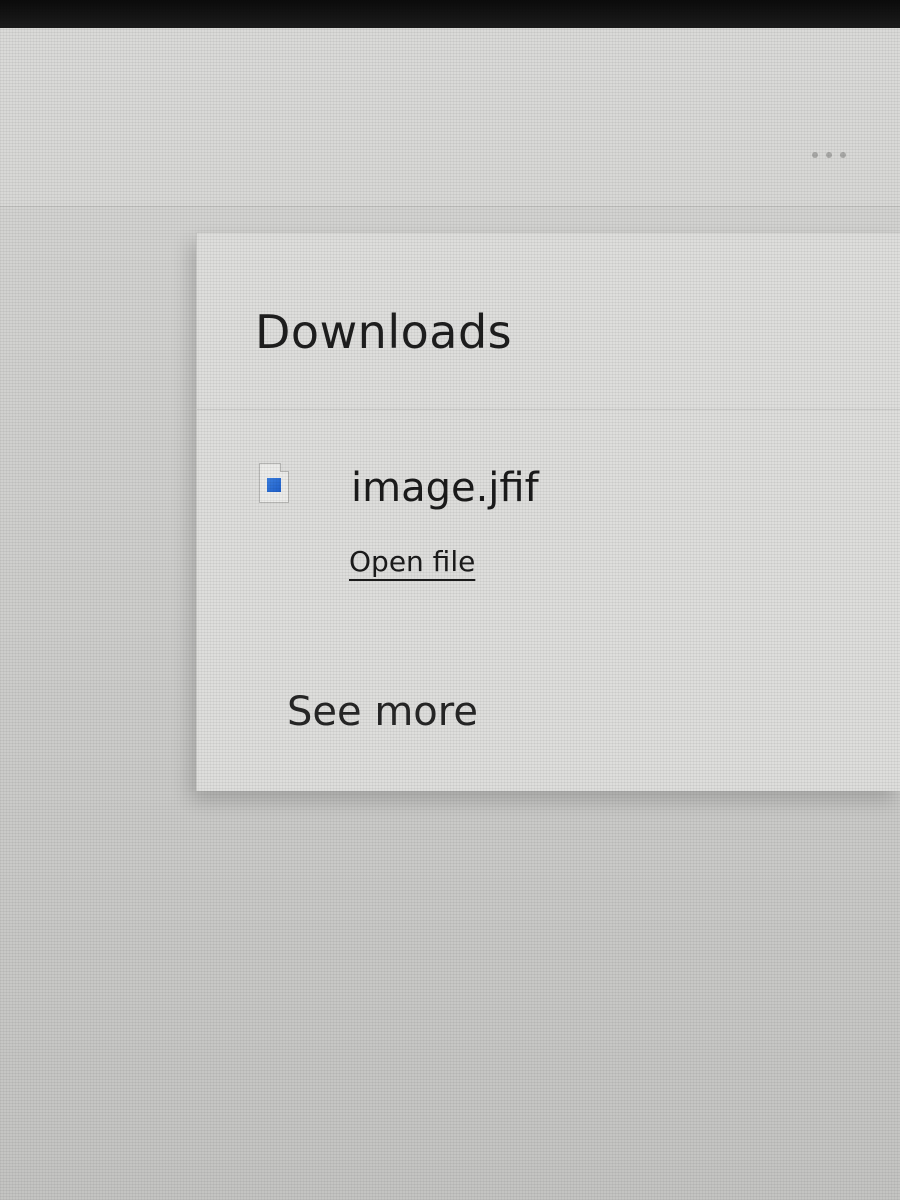 The height and width of the screenshot is (1200, 900). I want to click on open-file-link: Open file, so click(412, 561).